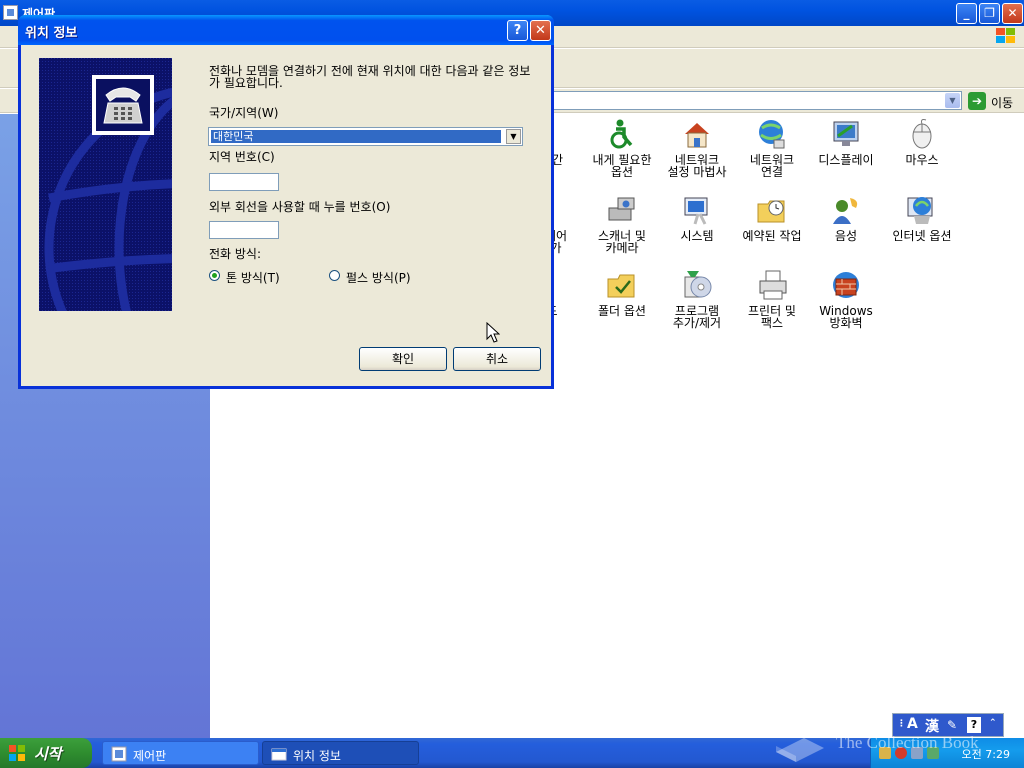 The height and width of the screenshot is (768, 1024). Describe the element at coordinates (235, 254) in the screenshot. I see `dialing-method-label: 전화 방식:` at that location.